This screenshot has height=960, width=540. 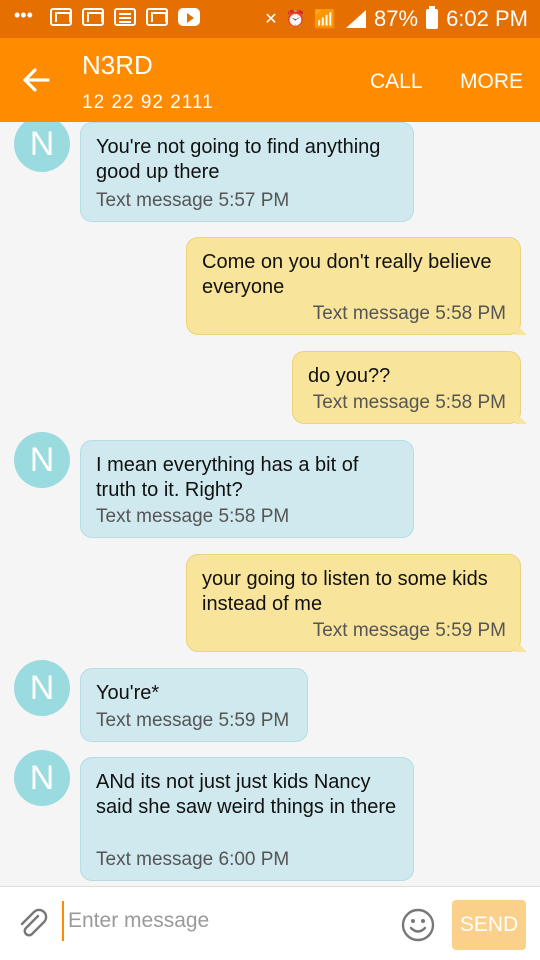 I want to click on signal-icon, so click(x=355, y=19).